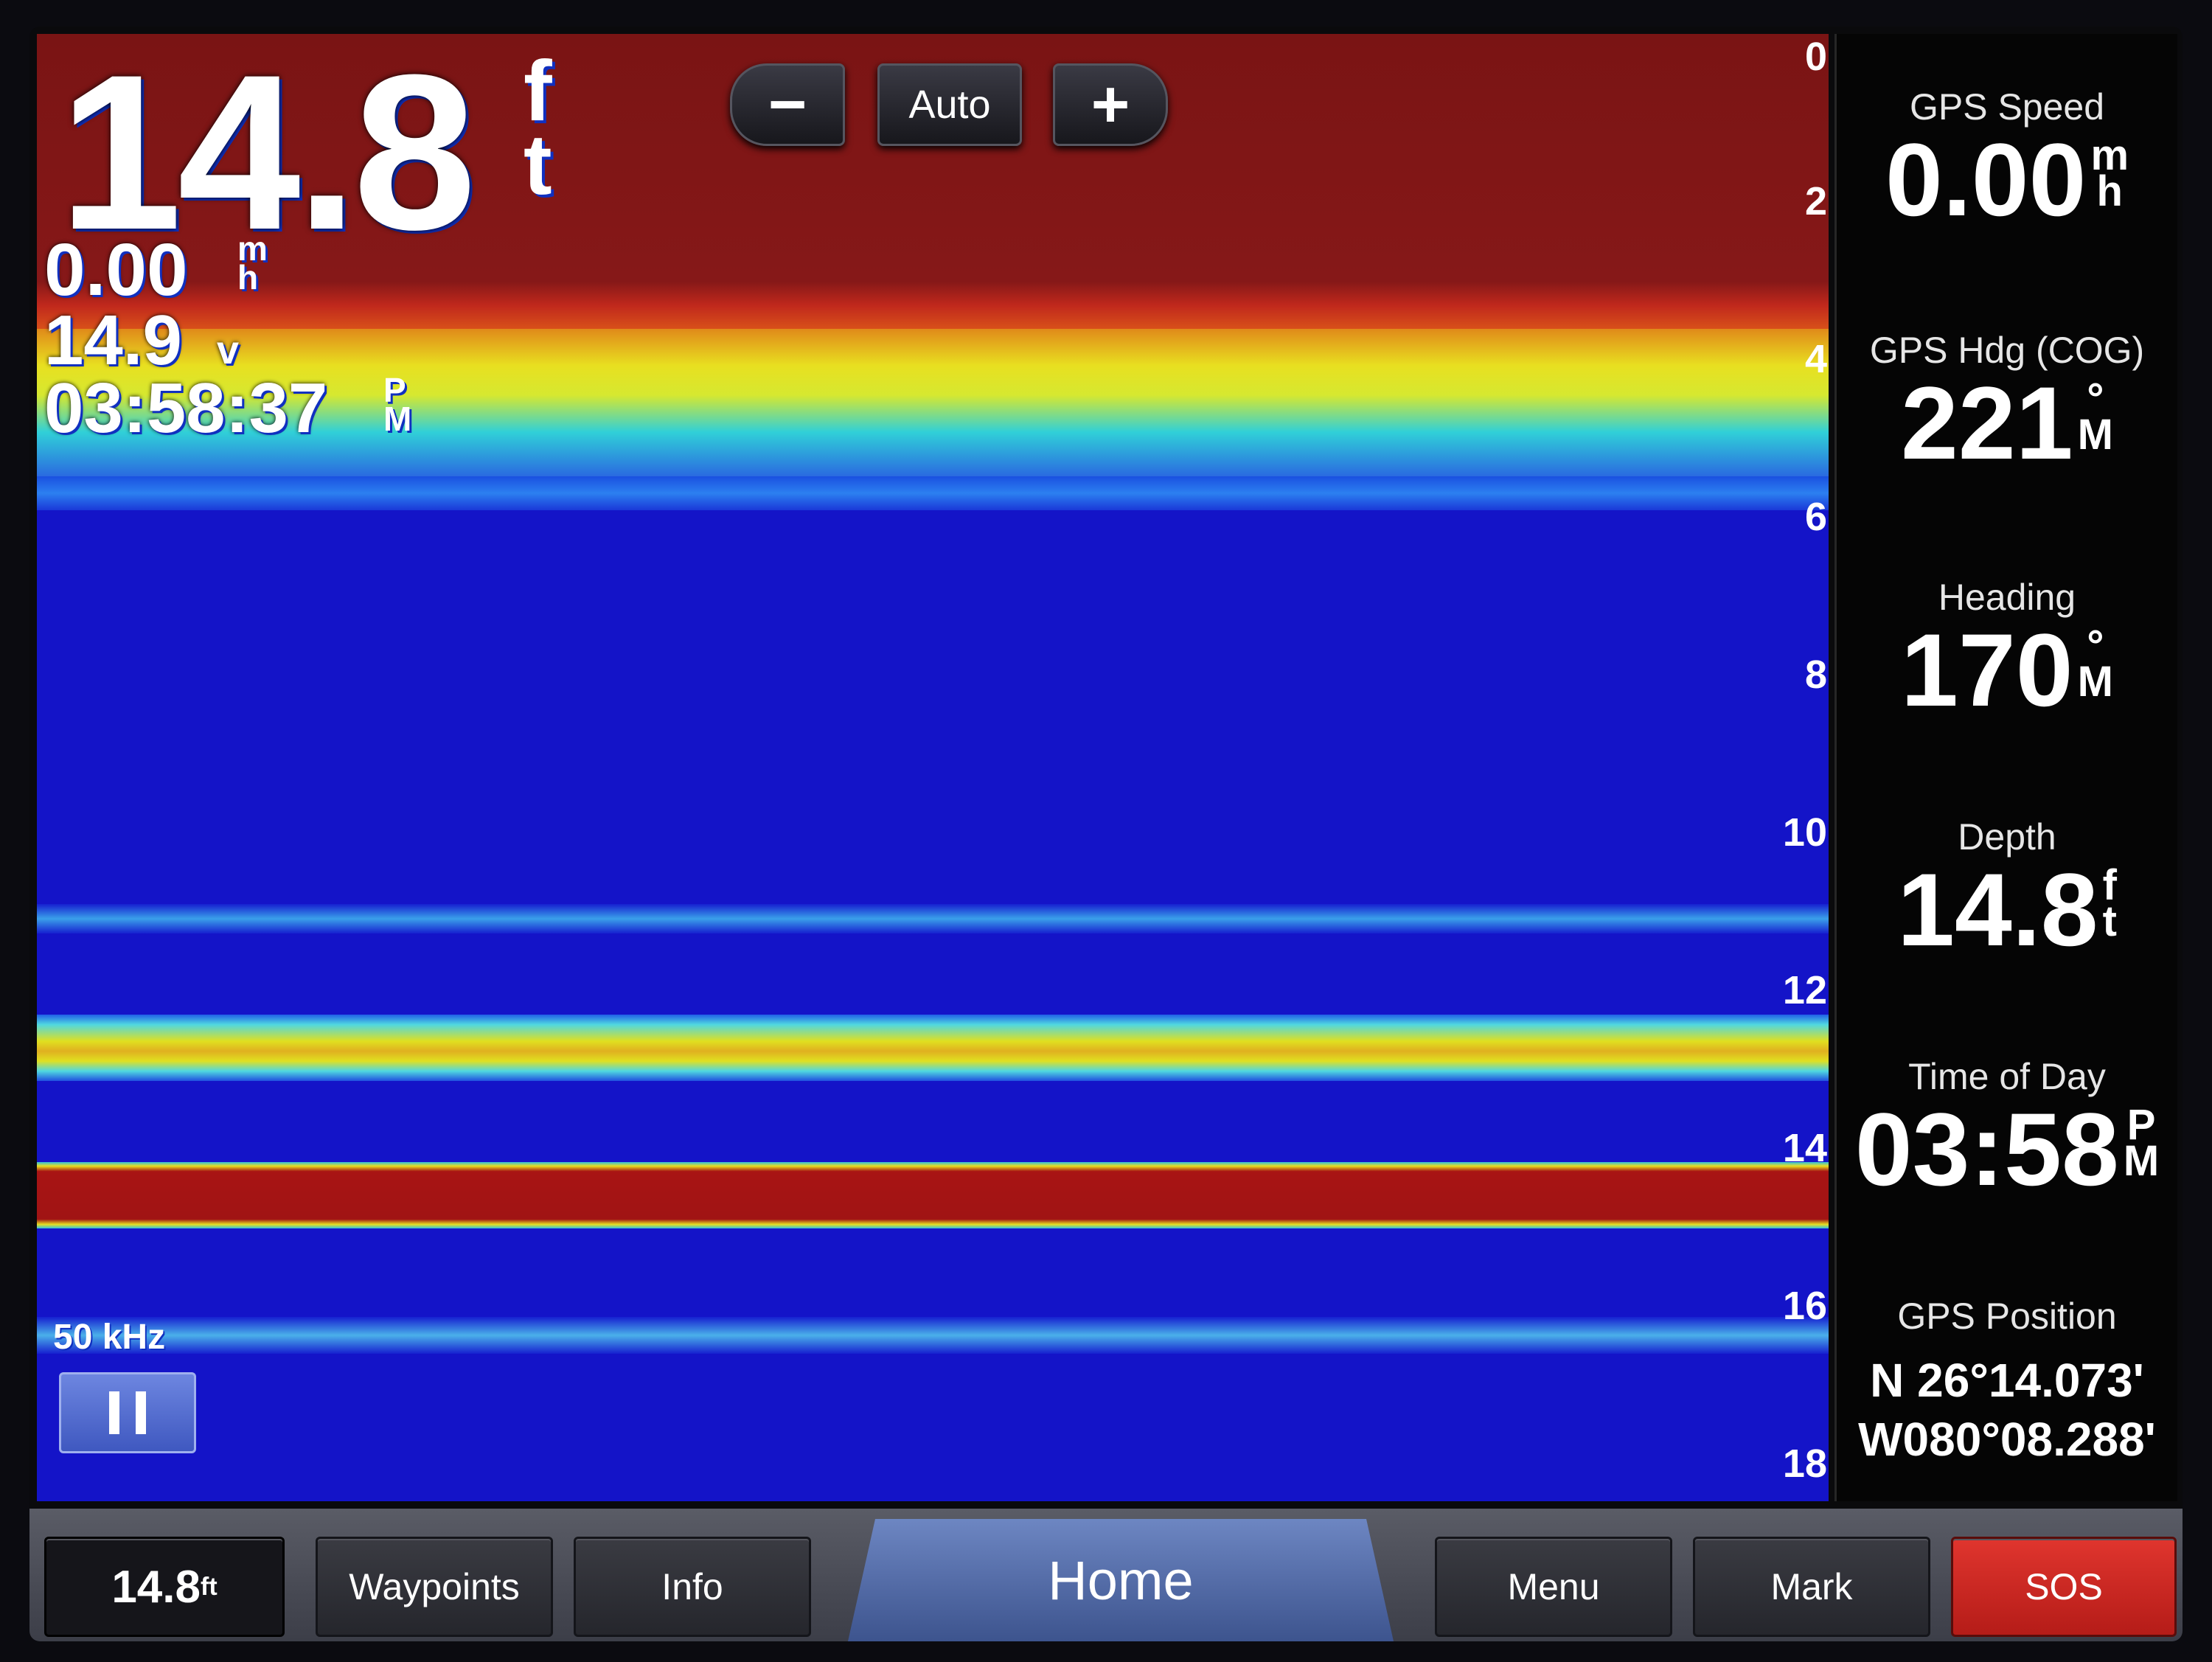 The width and height of the screenshot is (2212, 1662). I want to click on depth-field: Depth 14.8 ft, so click(2007, 889).